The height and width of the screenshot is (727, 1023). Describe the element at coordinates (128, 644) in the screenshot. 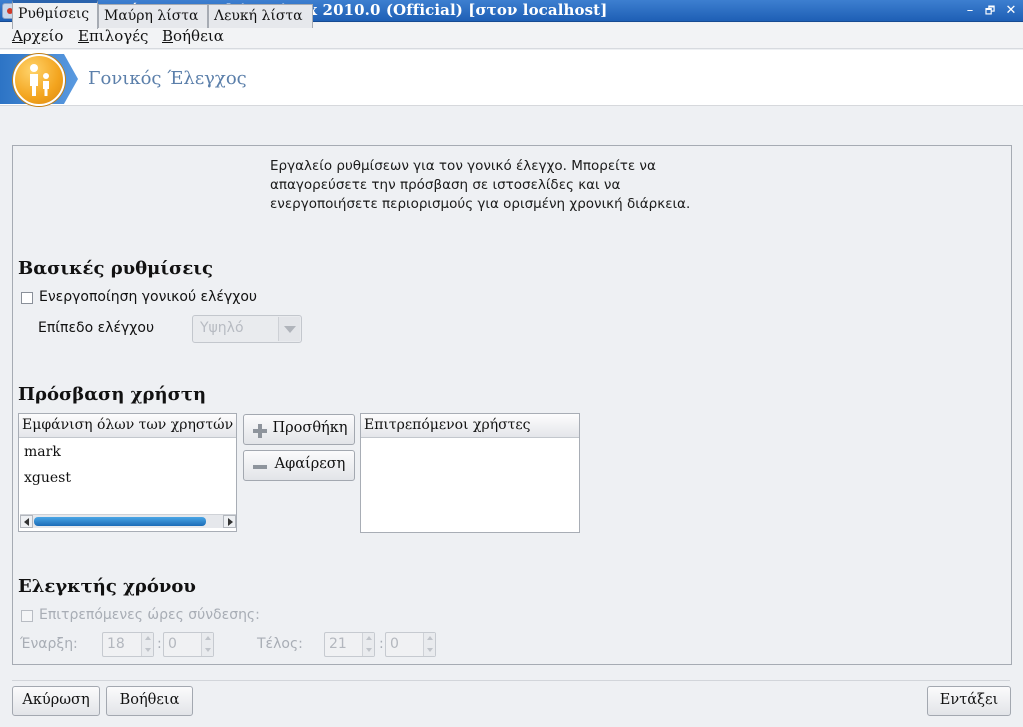

I see `start-hour-spinner: 18` at that location.